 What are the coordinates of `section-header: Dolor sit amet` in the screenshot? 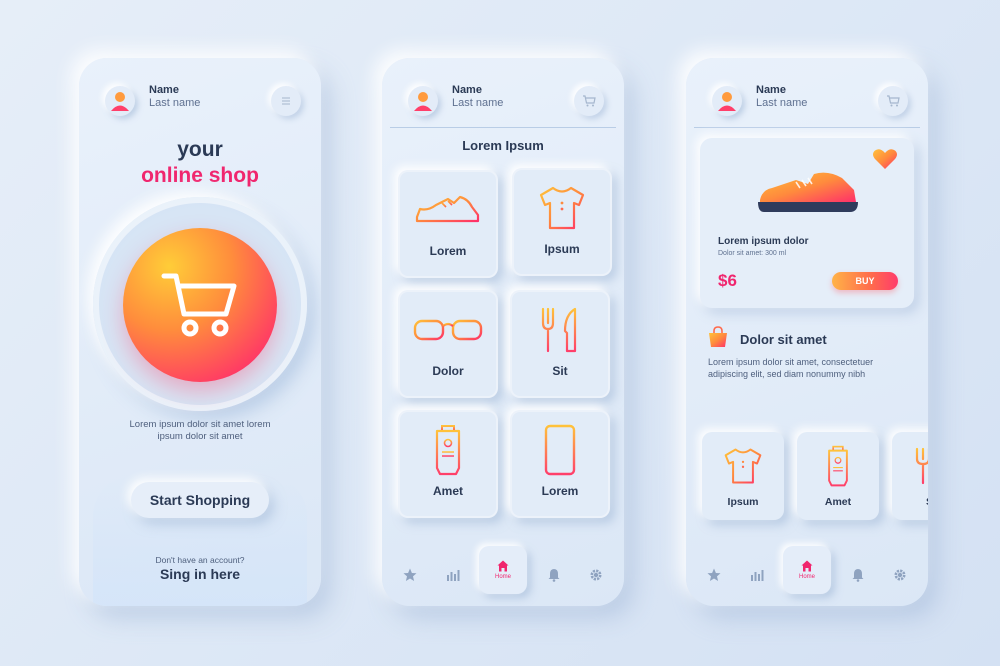 It's located at (767, 338).